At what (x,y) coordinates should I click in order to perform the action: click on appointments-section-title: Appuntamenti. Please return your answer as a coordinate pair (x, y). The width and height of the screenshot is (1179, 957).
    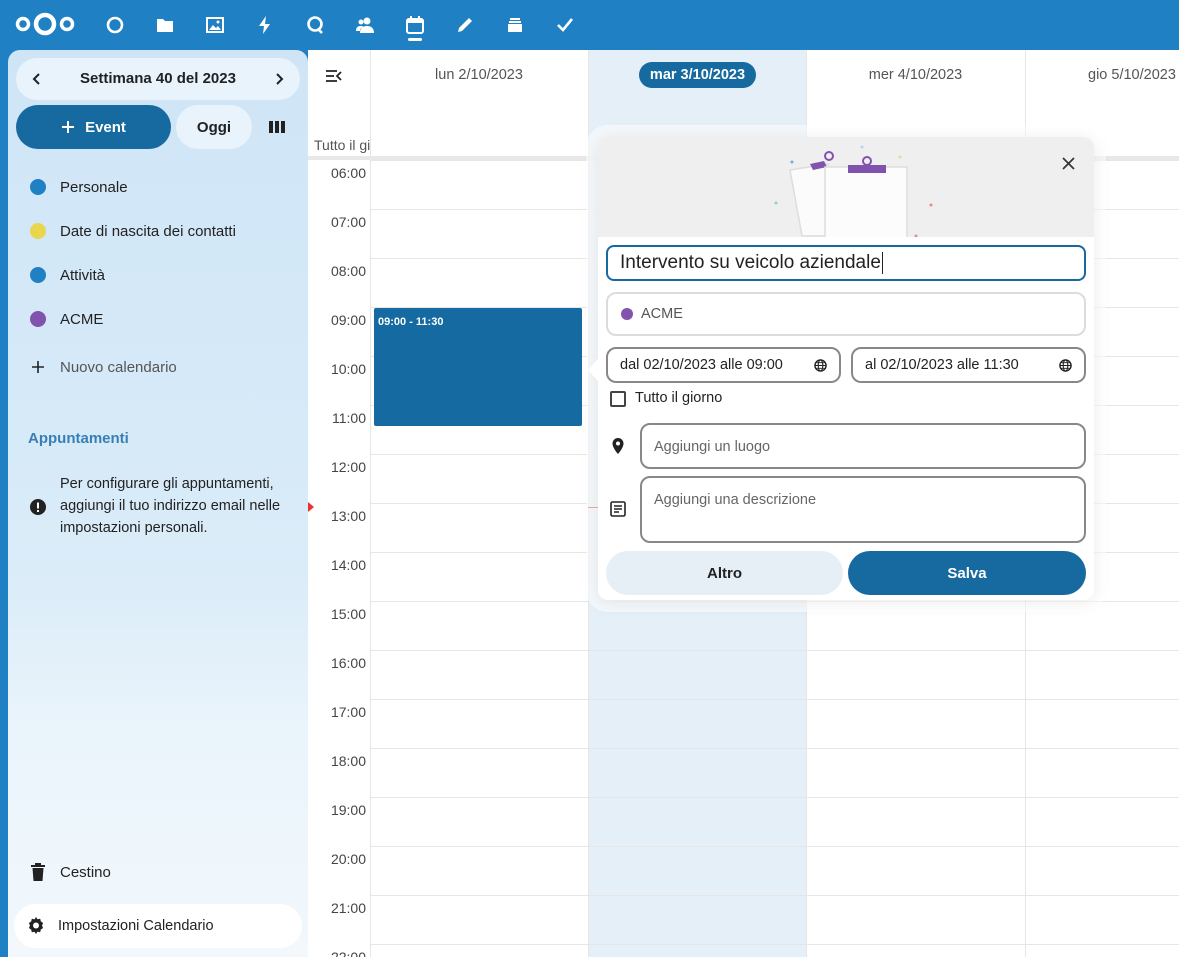
    Looking at the image, I should click on (78, 438).